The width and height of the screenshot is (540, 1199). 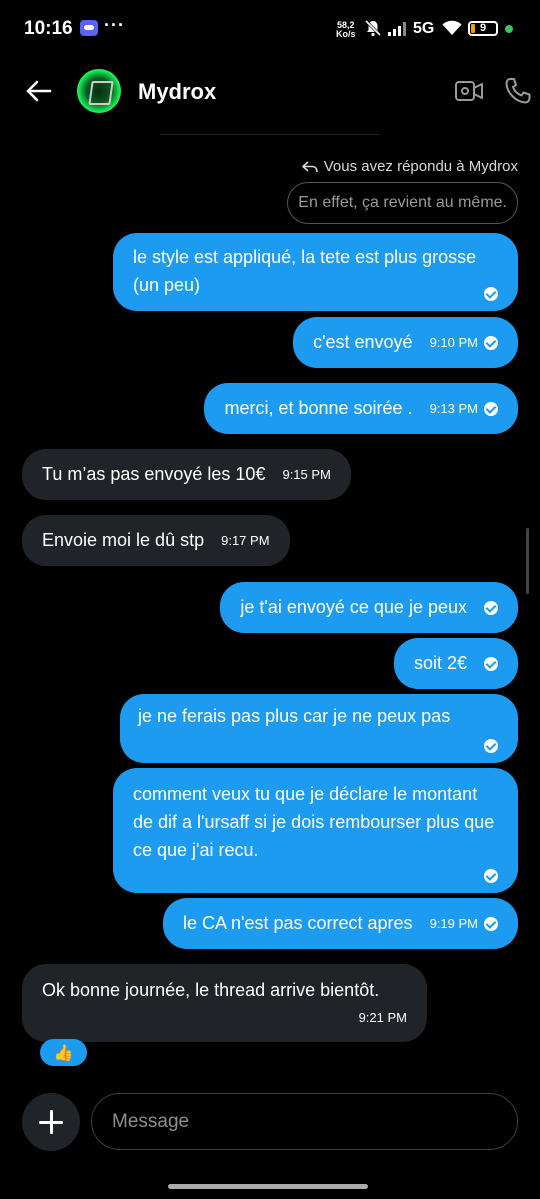 What do you see at coordinates (270, 92) in the screenshot?
I see `conversation-header: Mydrox` at bounding box center [270, 92].